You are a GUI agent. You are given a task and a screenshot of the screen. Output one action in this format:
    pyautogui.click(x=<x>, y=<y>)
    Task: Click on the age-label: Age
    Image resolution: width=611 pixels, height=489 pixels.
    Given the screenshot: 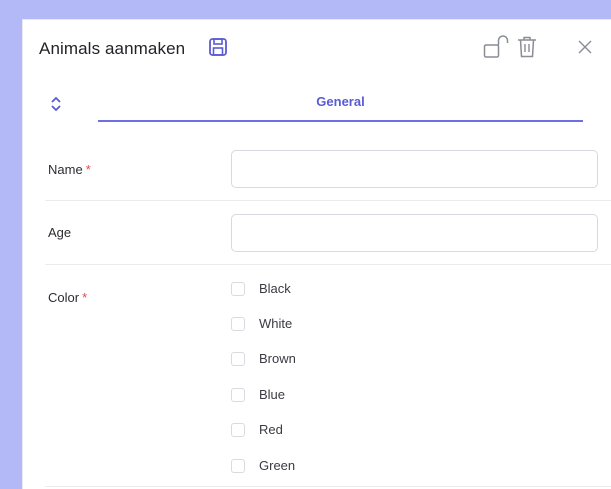 What is the action you would take?
    pyautogui.click(x=59, y=232)
    